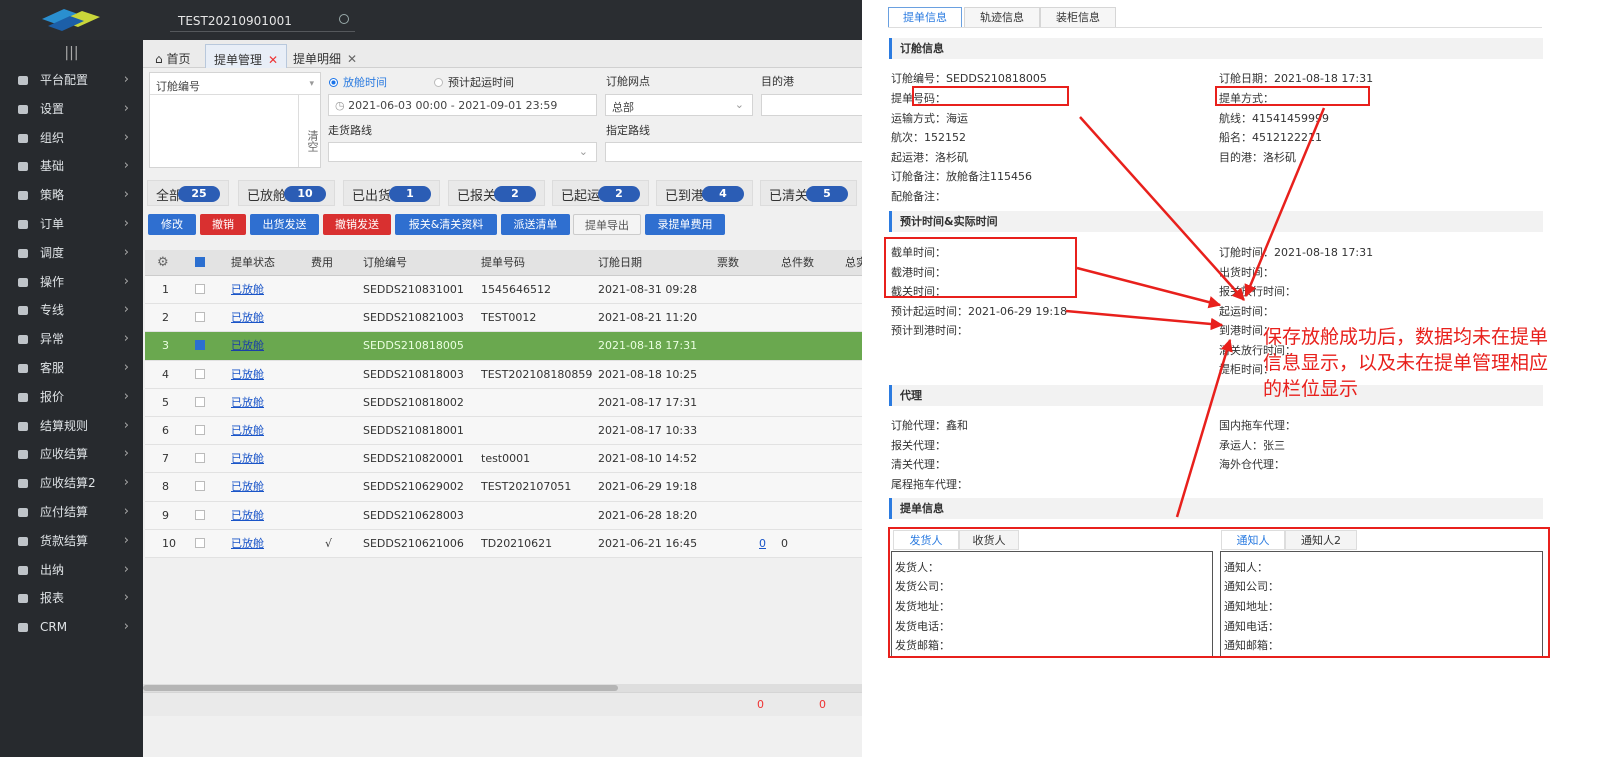 This screenshot has height=757, width=1600. I want to click on clear-button: 清空, so click(309, 131).